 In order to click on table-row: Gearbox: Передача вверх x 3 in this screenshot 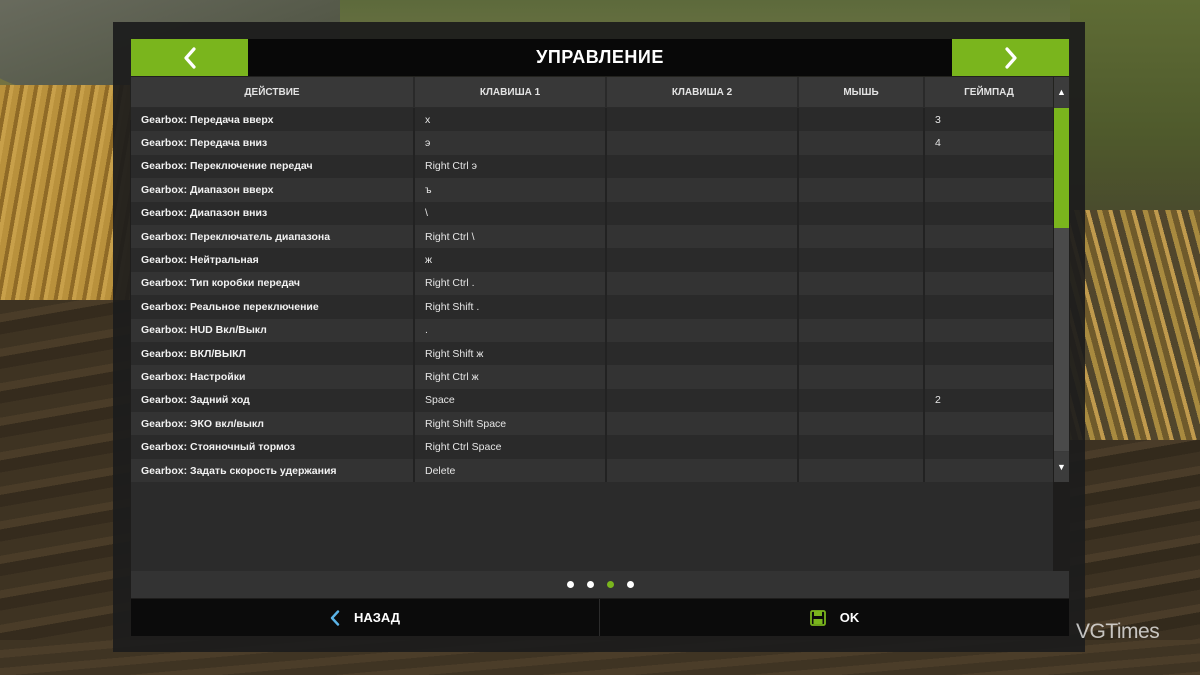, I will do `click(592, 120)`.